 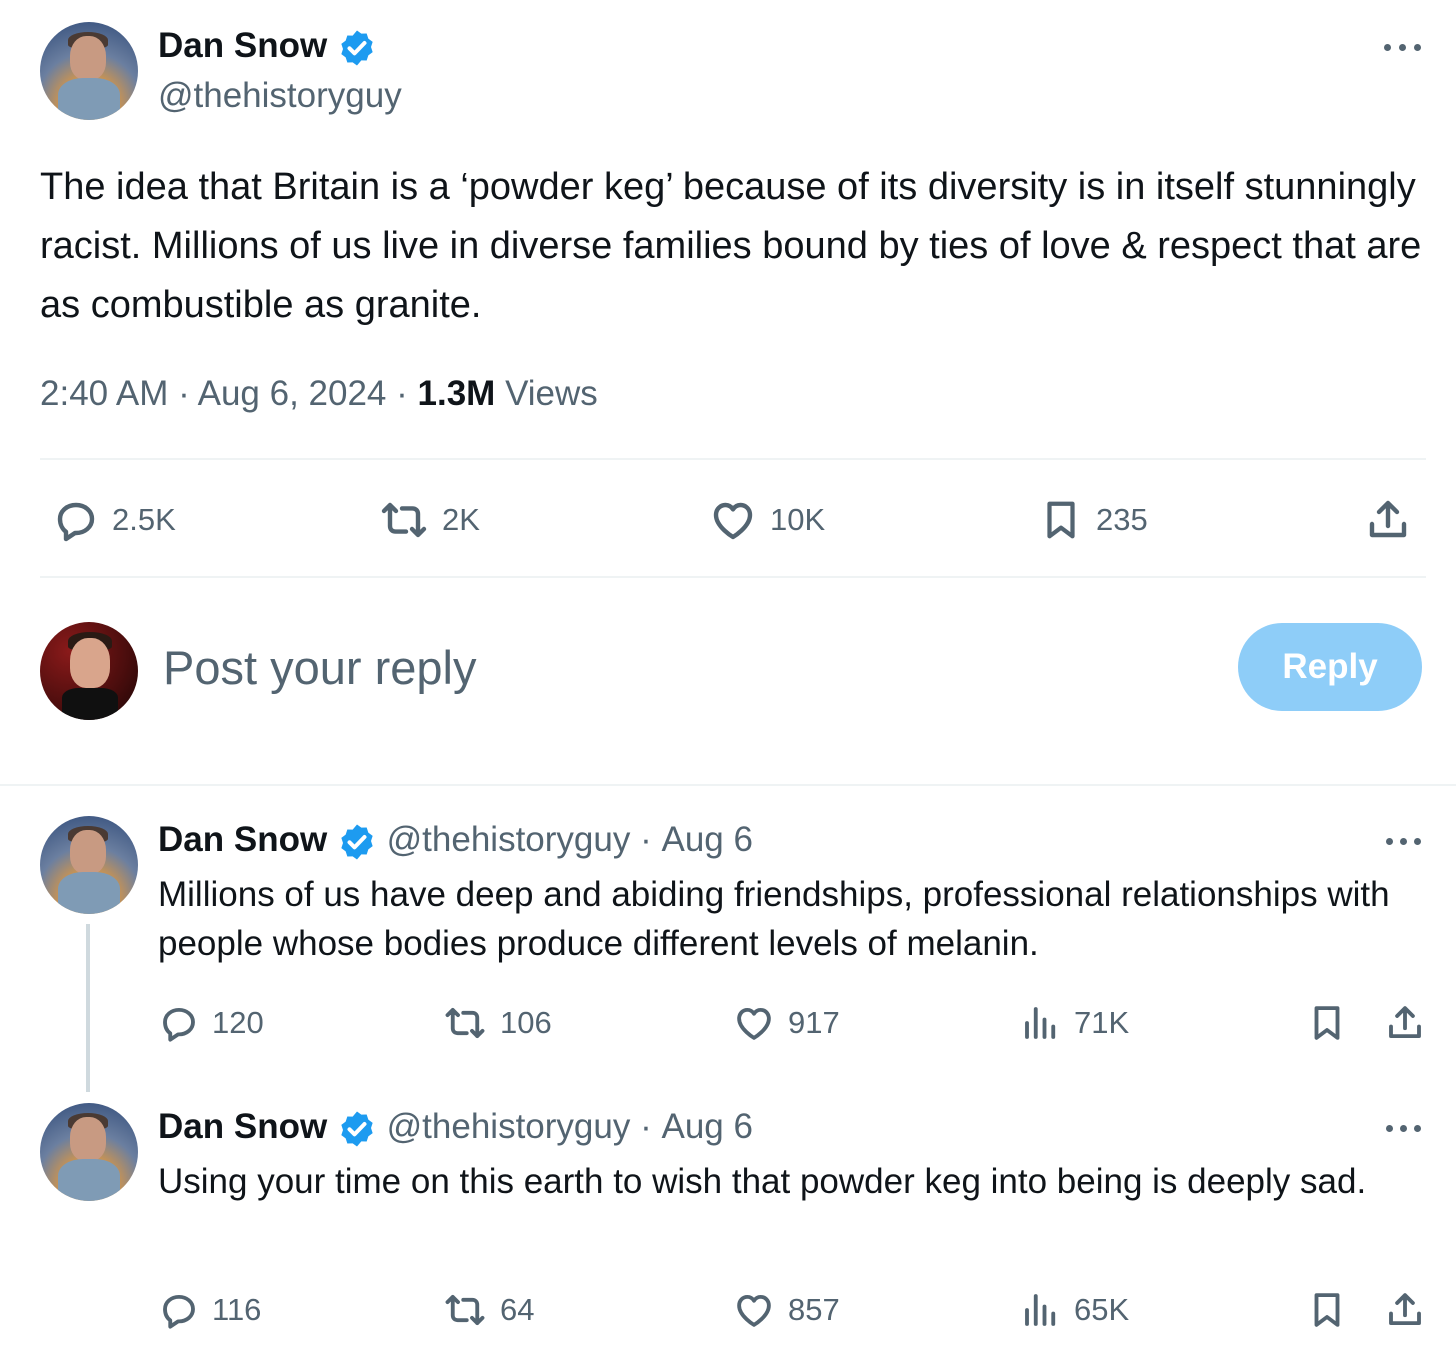 What do you see at coordinates (728, 785) in the screenshot?
I see `section-divider` at bounding box center [728, 785].